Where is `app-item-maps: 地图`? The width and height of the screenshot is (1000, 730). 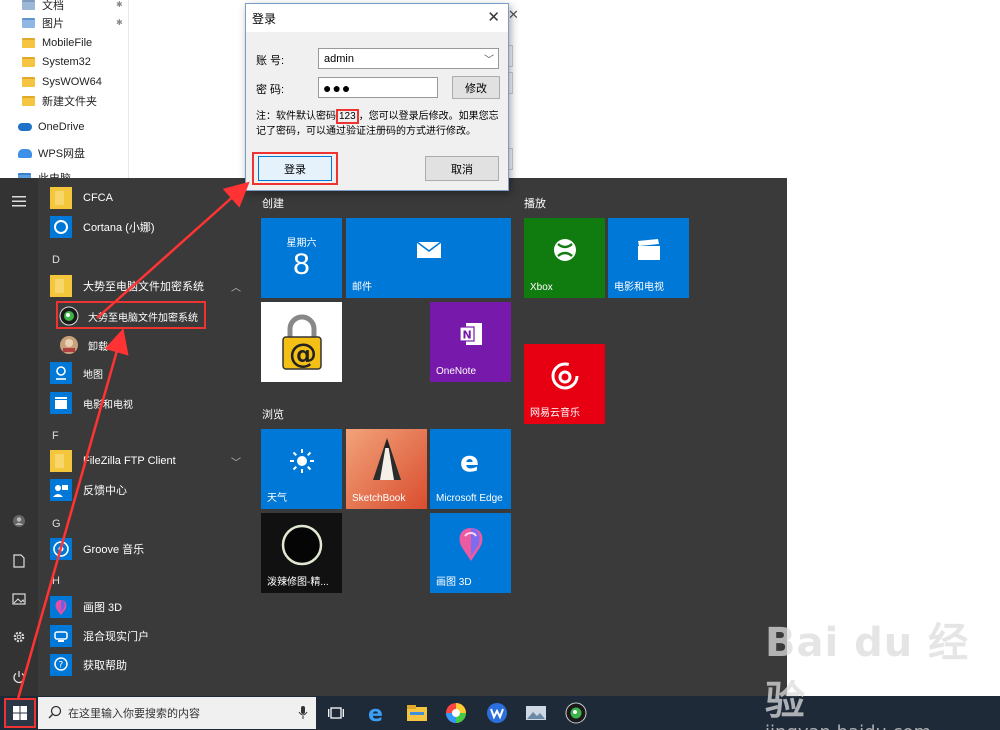 app-item-maps: 地图 is located at coordinates (147, 373).